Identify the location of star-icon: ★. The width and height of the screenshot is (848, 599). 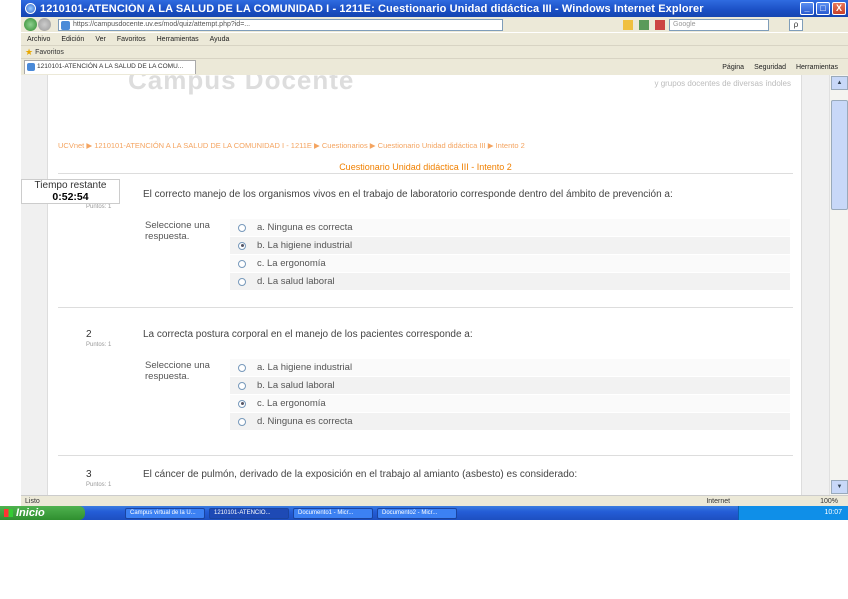
(29, 51).